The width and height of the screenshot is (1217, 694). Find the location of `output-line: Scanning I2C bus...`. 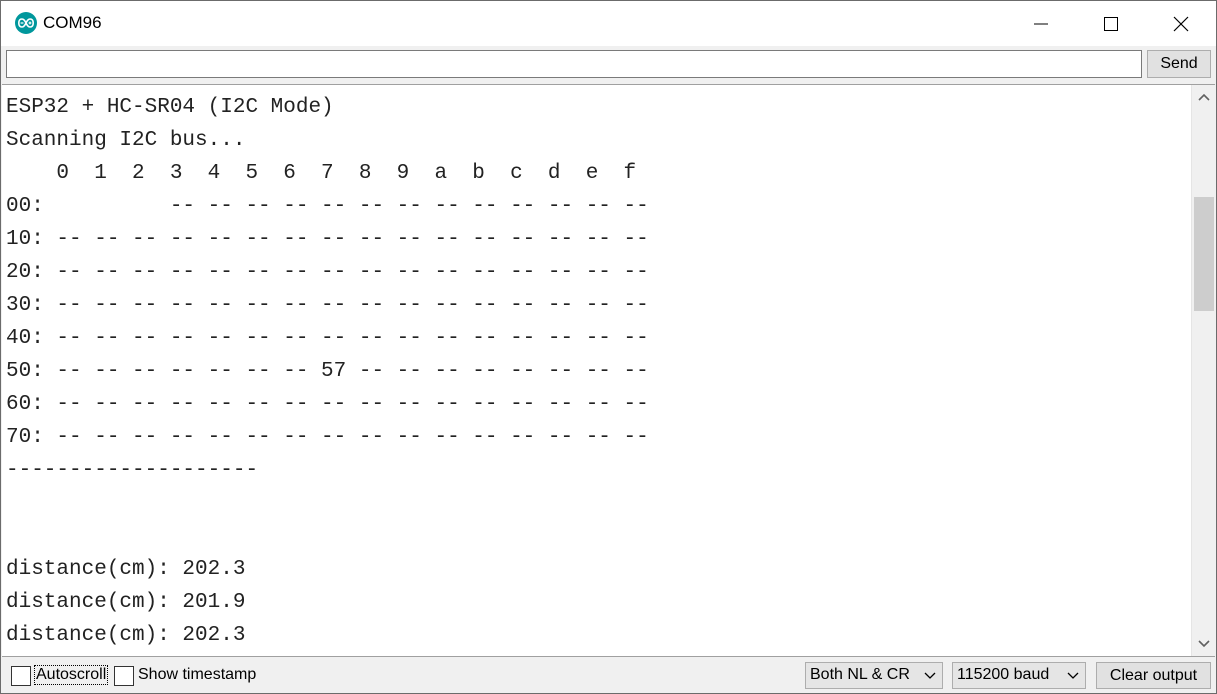

output-line: Scanning I2C bus... is located at coordinates (126, 140).